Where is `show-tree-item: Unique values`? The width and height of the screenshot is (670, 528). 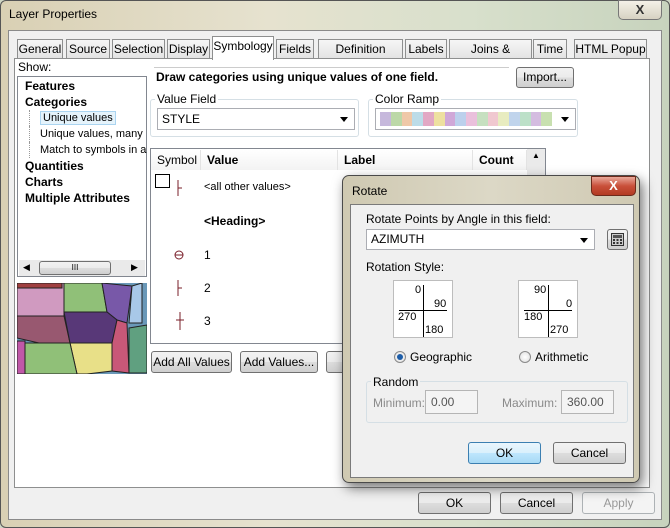
show-tree-item: Unique values is located at coordinates (87, 118).